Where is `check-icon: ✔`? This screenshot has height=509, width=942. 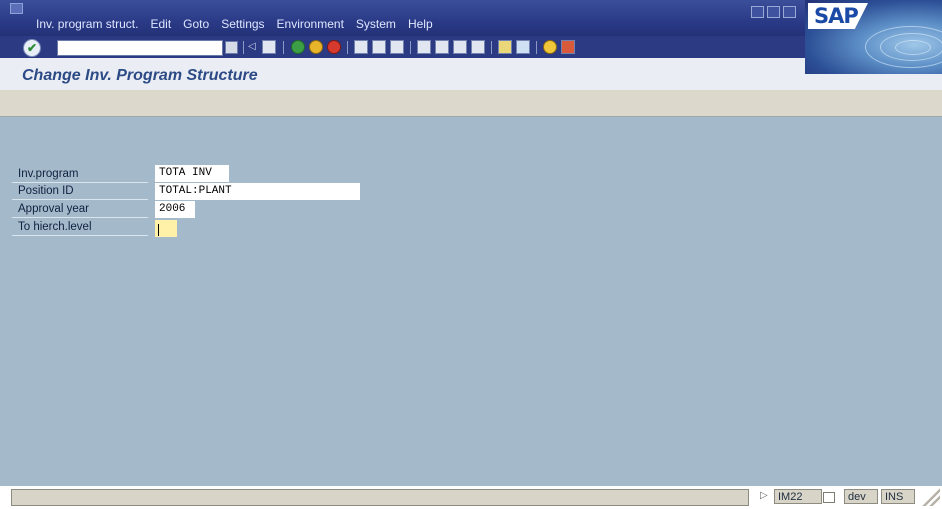 check-icon: ✔ is located at coordinates (32, 48).